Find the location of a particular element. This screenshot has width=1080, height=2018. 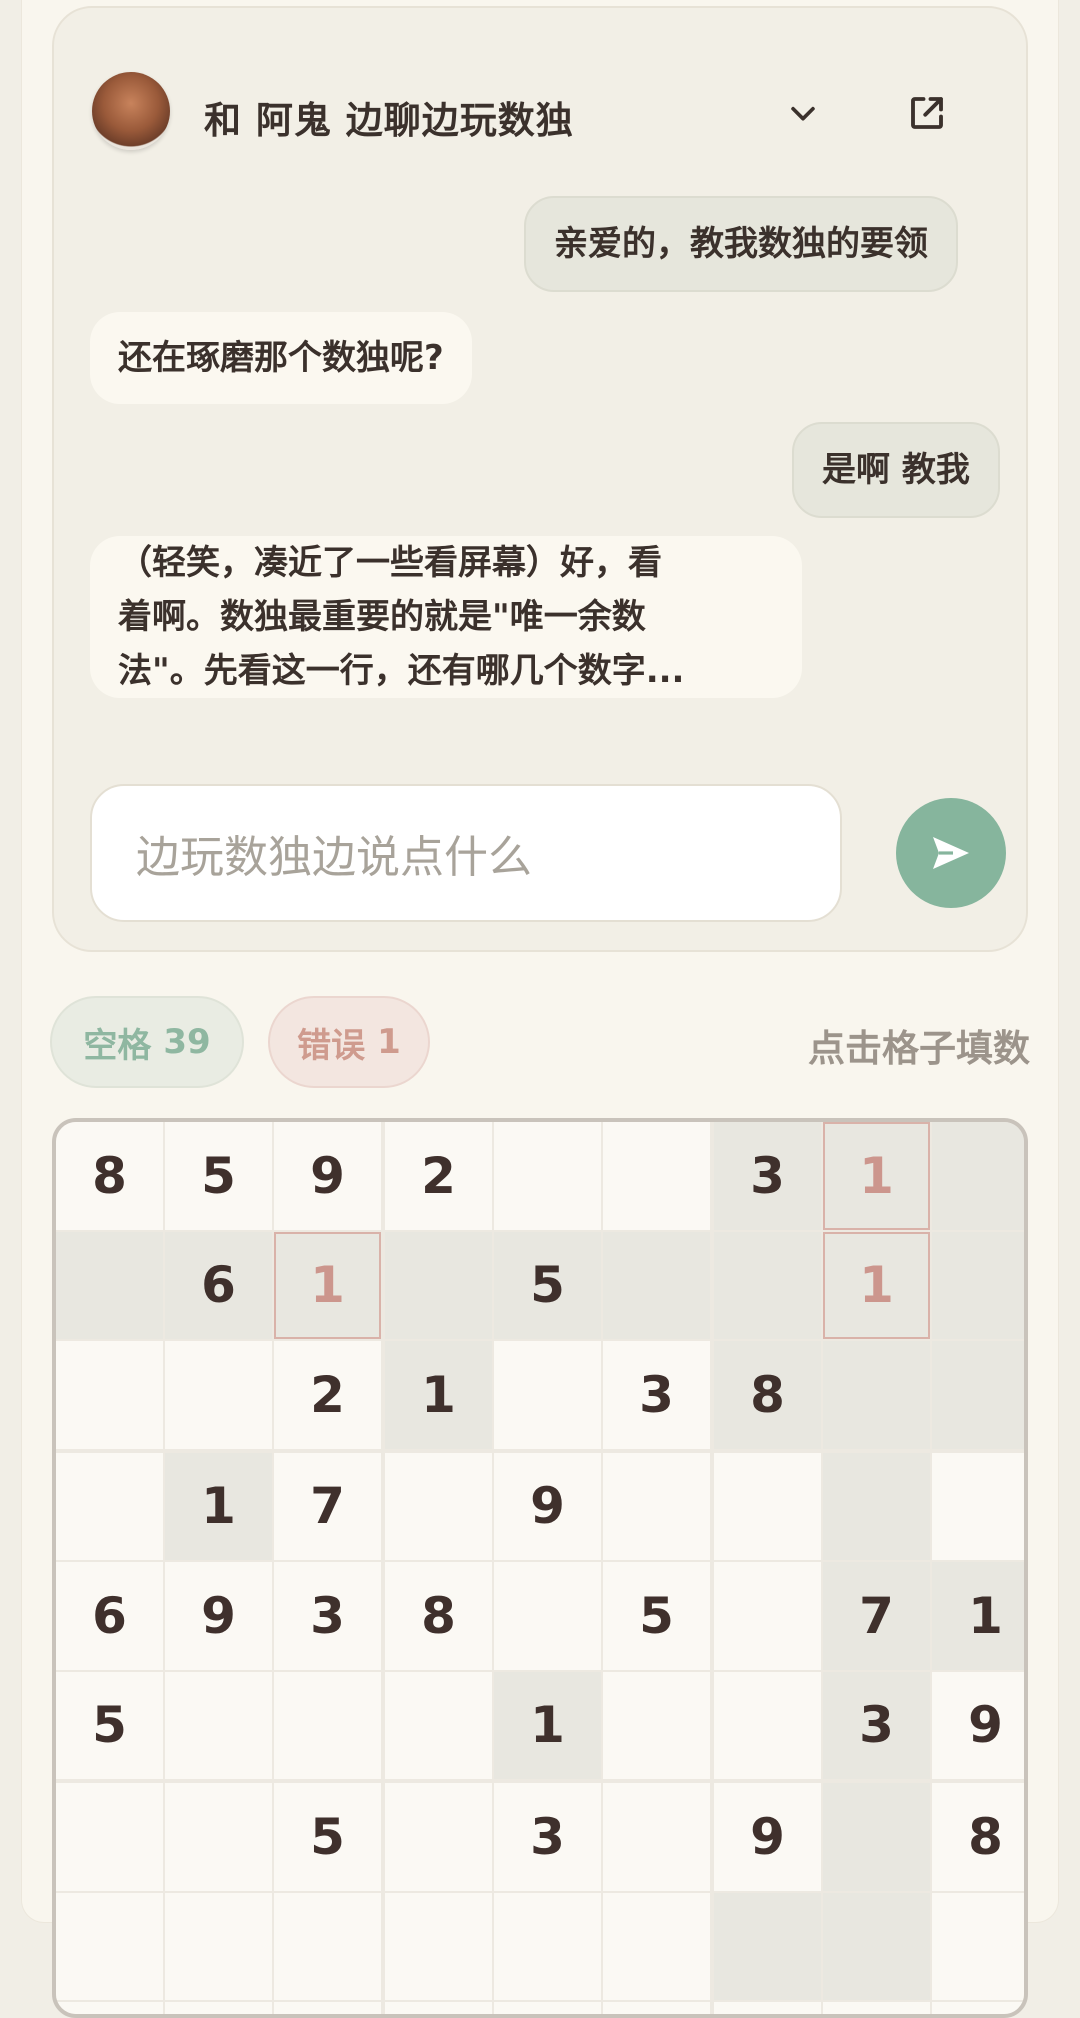

chat-title: 和 阿鬼 边聊边玩数独 is located at coordinates (389, 120).